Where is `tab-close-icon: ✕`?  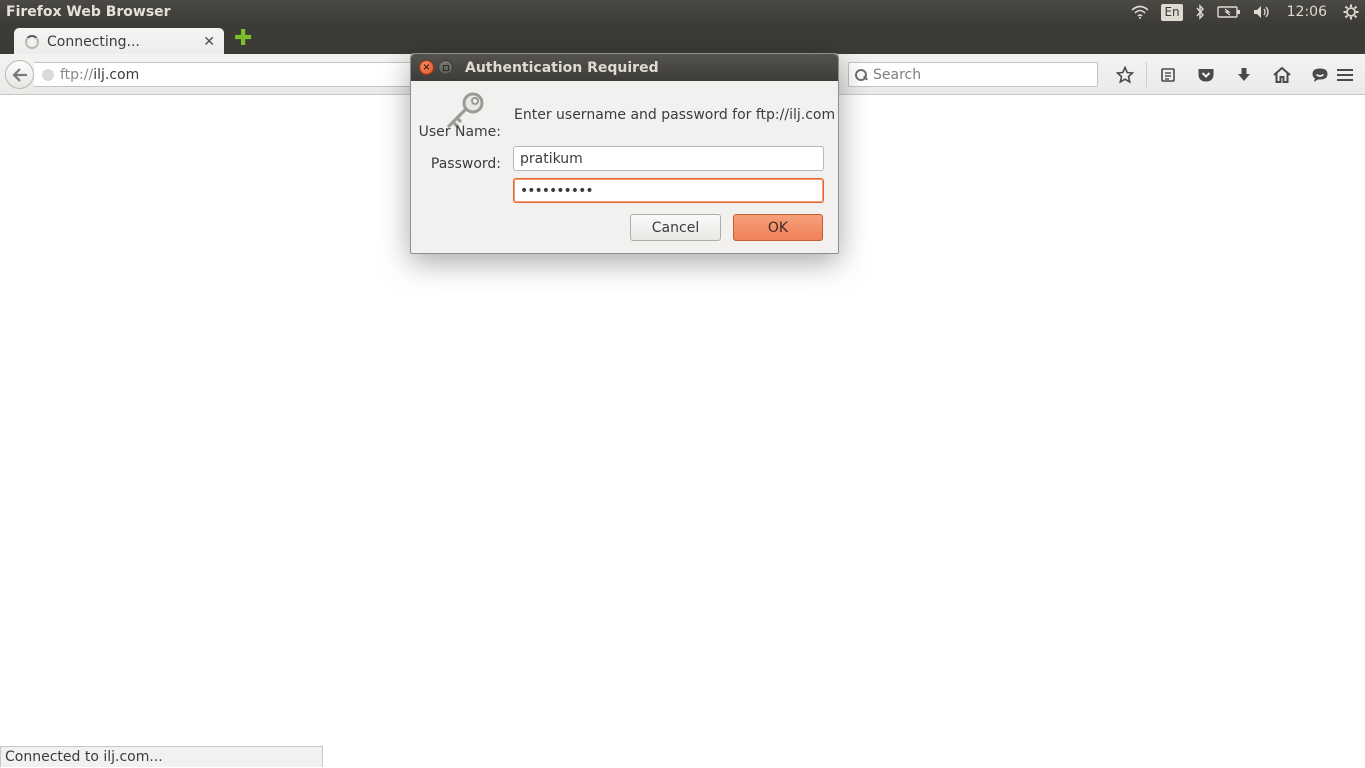
tab-close-icon: ✕ is located at coordinates (209, 42).